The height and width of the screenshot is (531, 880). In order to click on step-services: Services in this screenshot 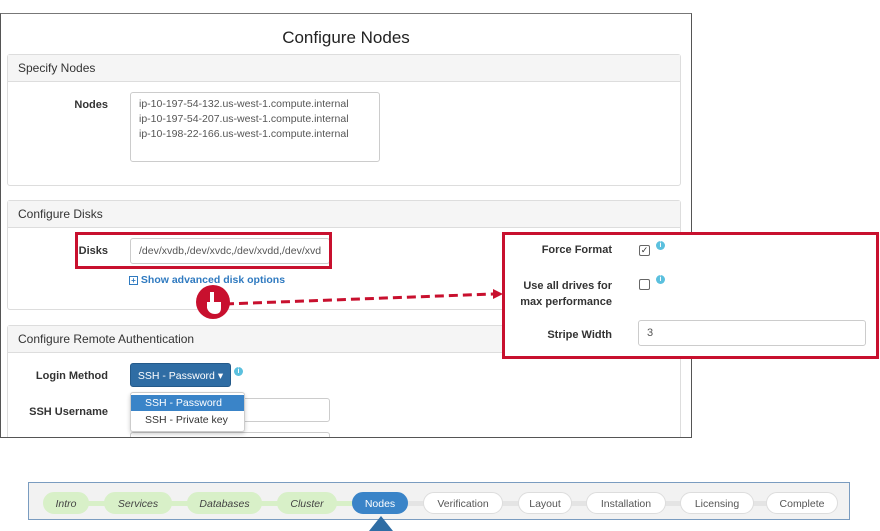, I will do `click(138, 503)`.